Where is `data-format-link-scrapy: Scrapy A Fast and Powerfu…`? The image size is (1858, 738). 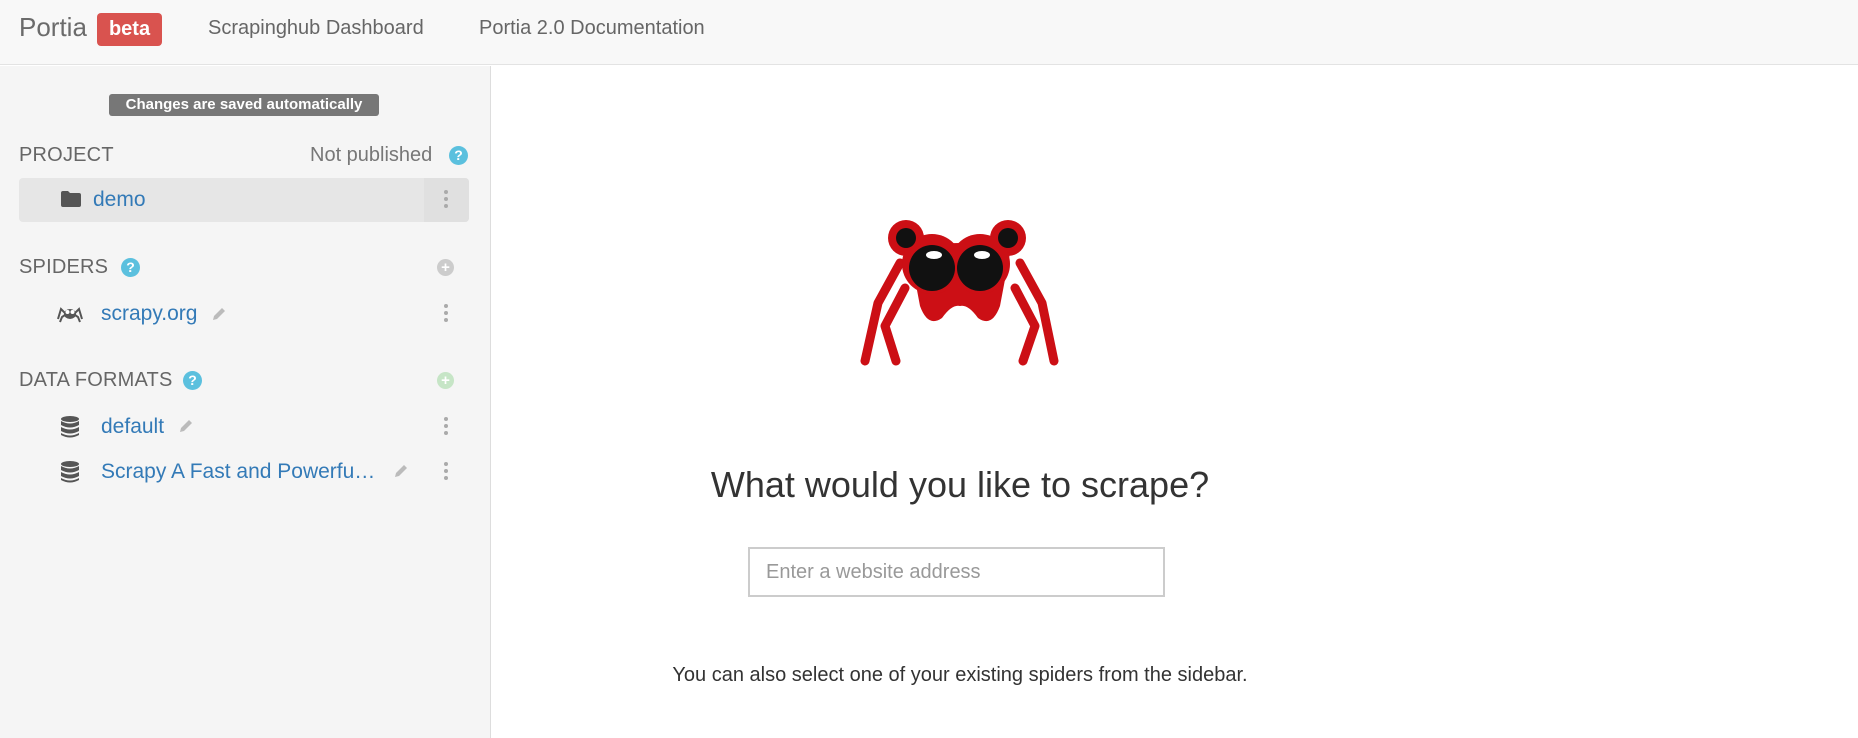 data-format-link-scrapy: Scrapy A Fast and Powerfu… is located at coordinates (238, 472).